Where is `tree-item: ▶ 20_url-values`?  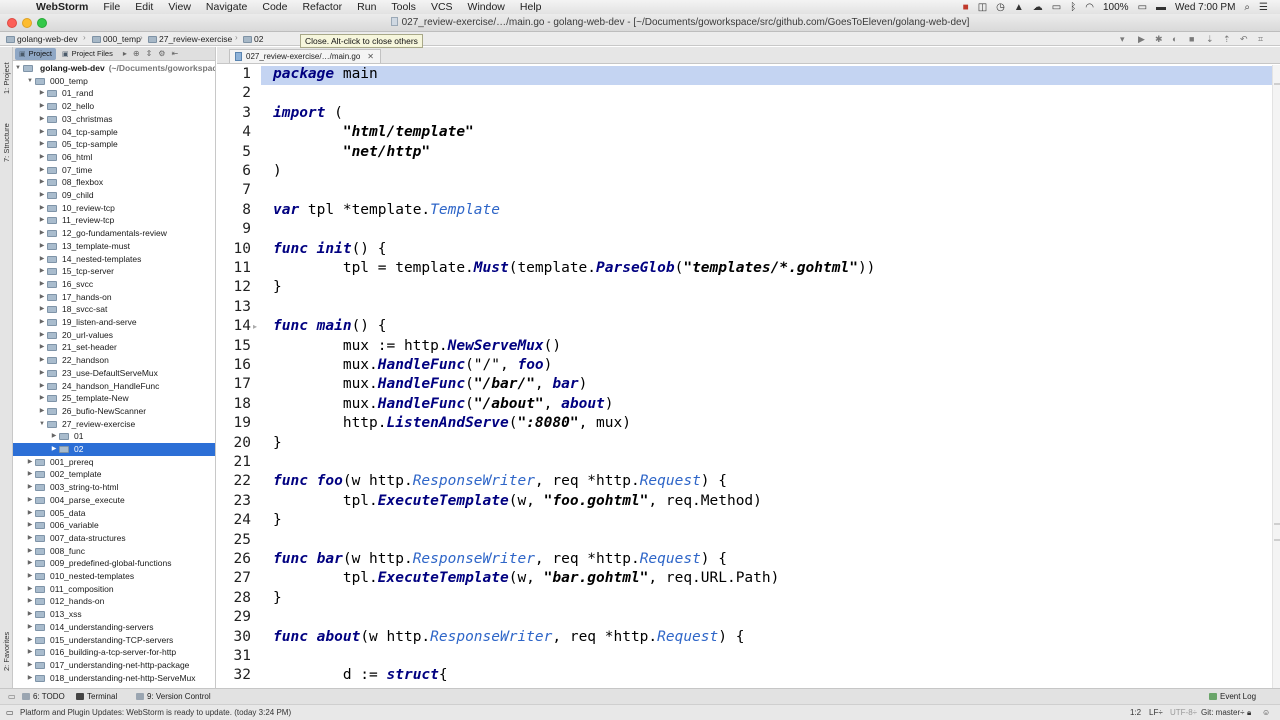 tree-item: ▶ 20_url-values is located at coordinates (114, 335).